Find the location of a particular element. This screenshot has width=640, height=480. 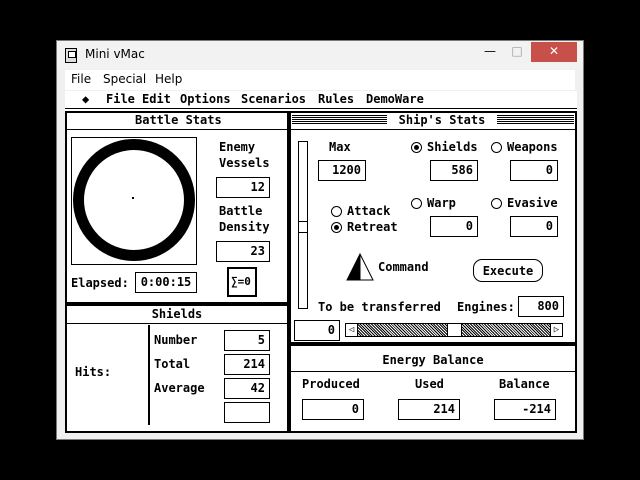

produced-field: 0 is located at coordinates (333, 409).